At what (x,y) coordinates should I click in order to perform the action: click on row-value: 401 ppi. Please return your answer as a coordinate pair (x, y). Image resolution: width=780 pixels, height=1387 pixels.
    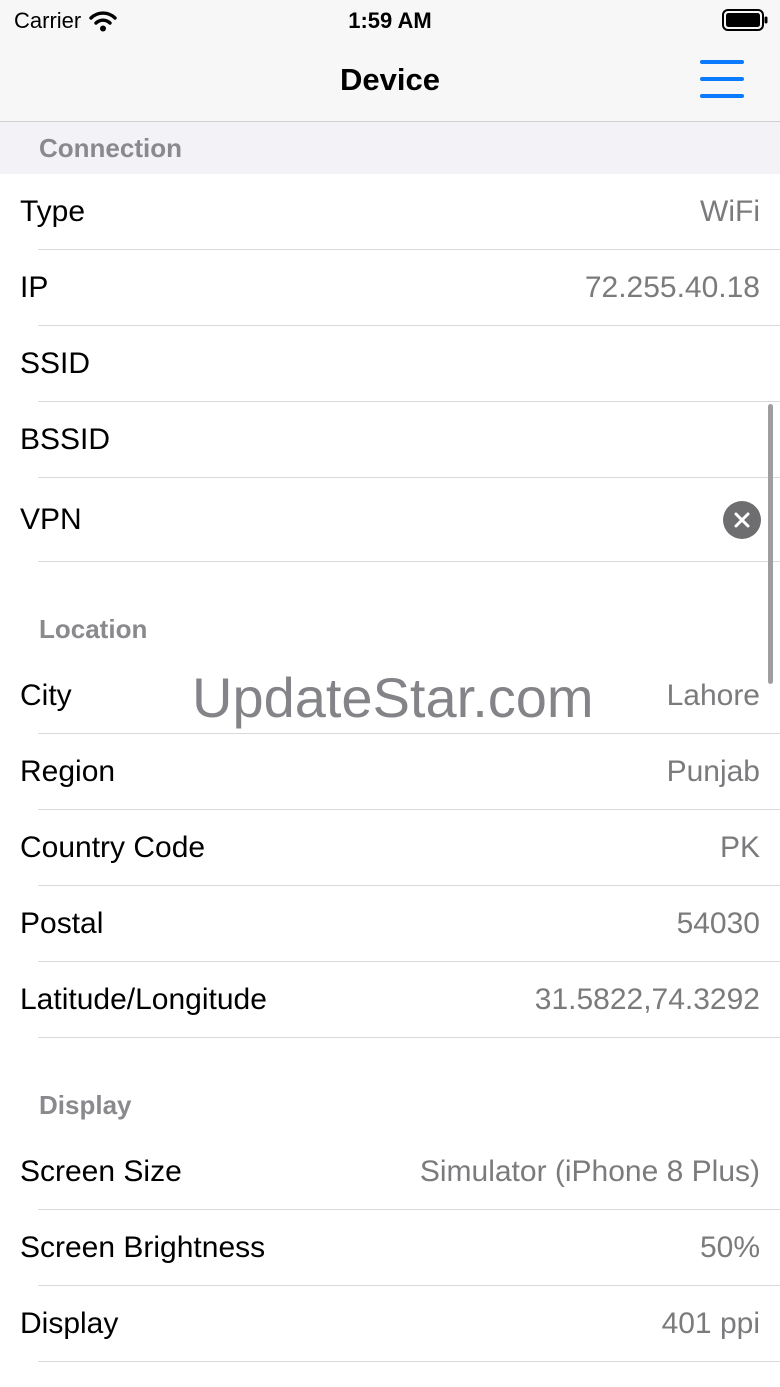
    Looking at the image, I should click on (710, 1323).